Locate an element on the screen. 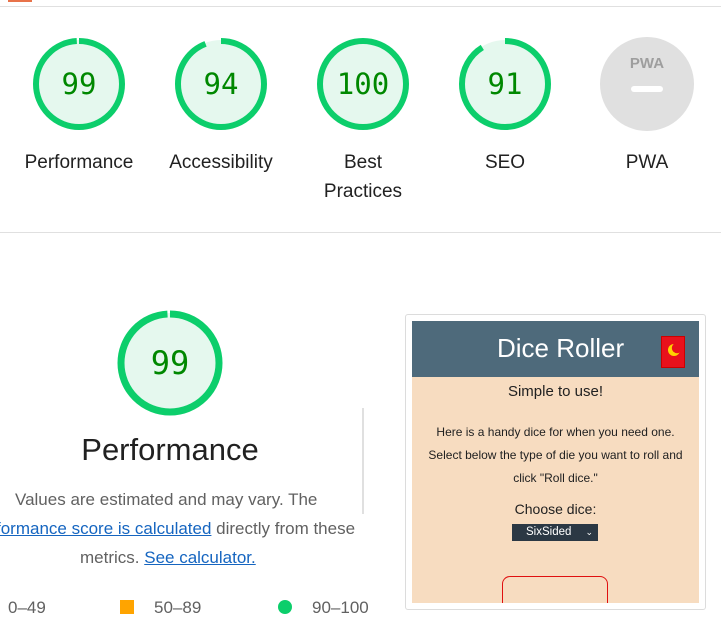 The width and height of the screenshot is (721, 642). app-header: Dice Roller is located at coordinates (555, 349).